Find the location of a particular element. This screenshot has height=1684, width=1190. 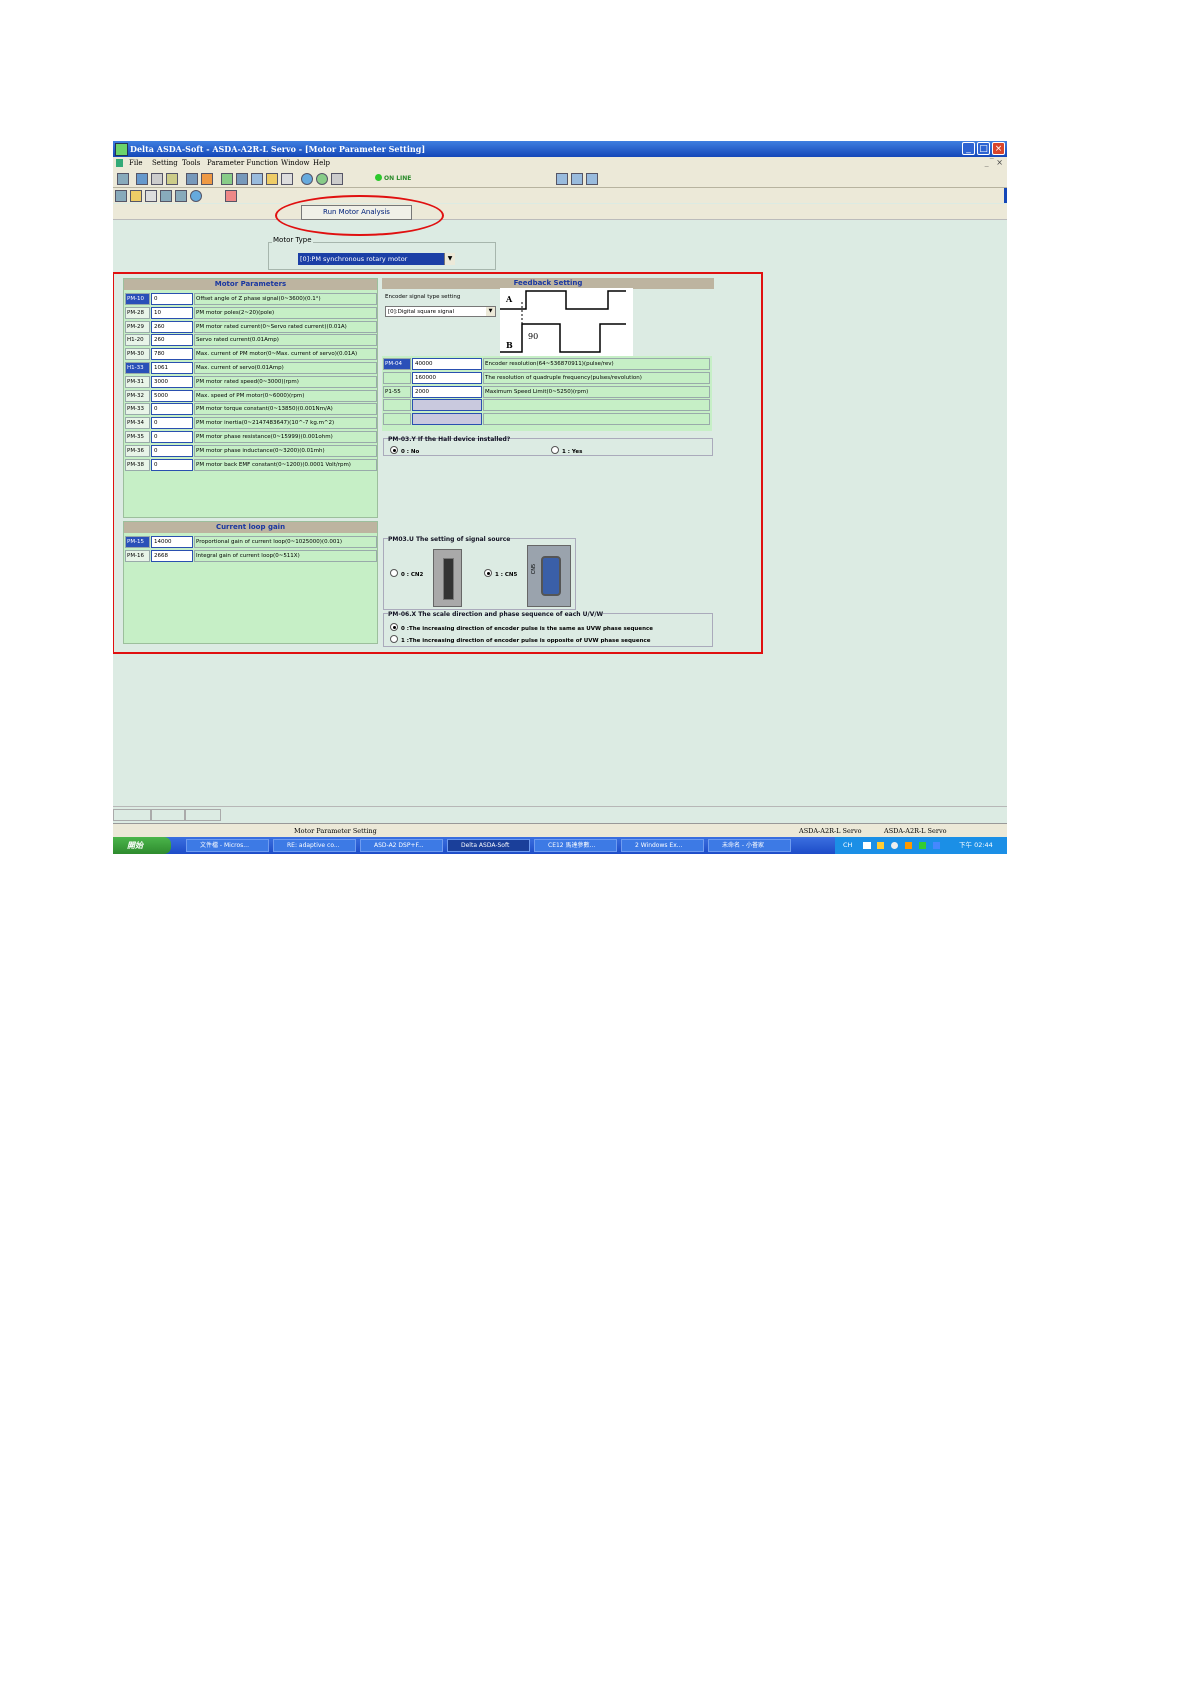

param-description is located at coordinates (596, 405).